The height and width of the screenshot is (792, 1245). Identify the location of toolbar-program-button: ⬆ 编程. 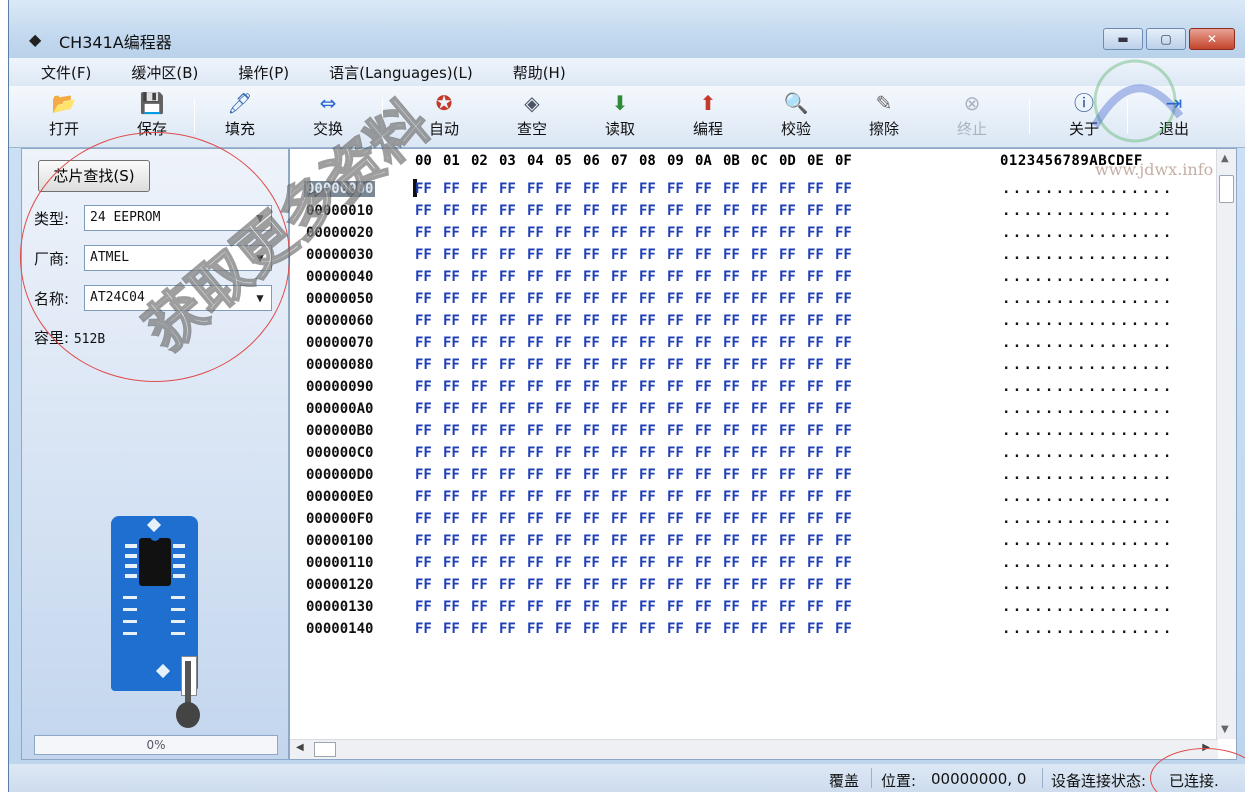
(708, 114).